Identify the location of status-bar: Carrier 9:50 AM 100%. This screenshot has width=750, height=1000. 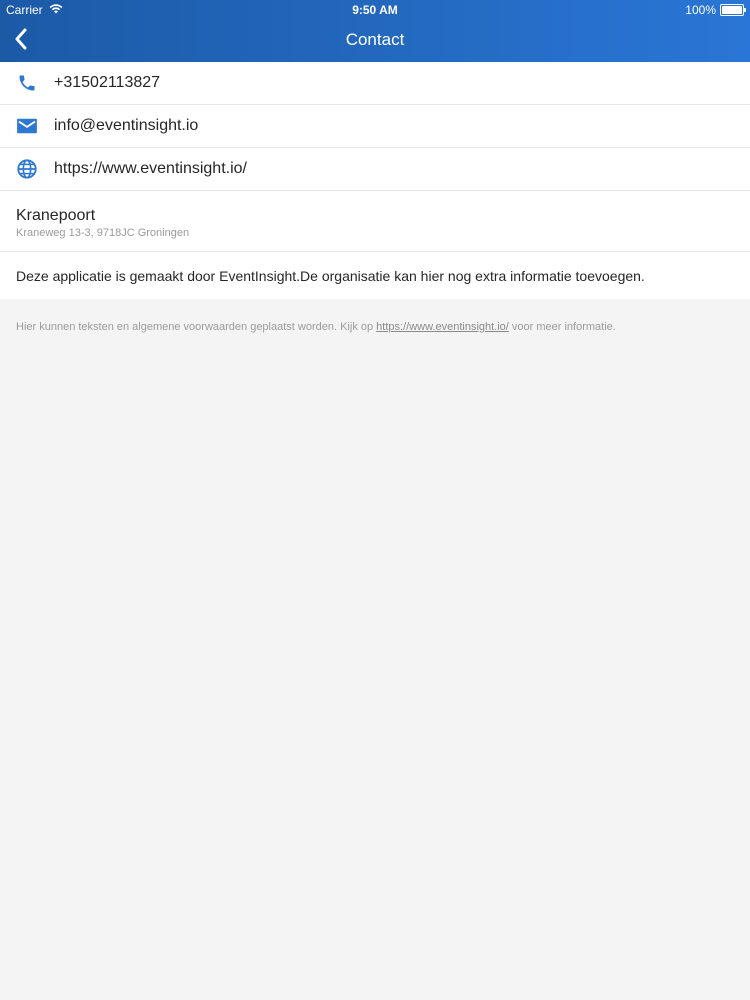
(375, 10).